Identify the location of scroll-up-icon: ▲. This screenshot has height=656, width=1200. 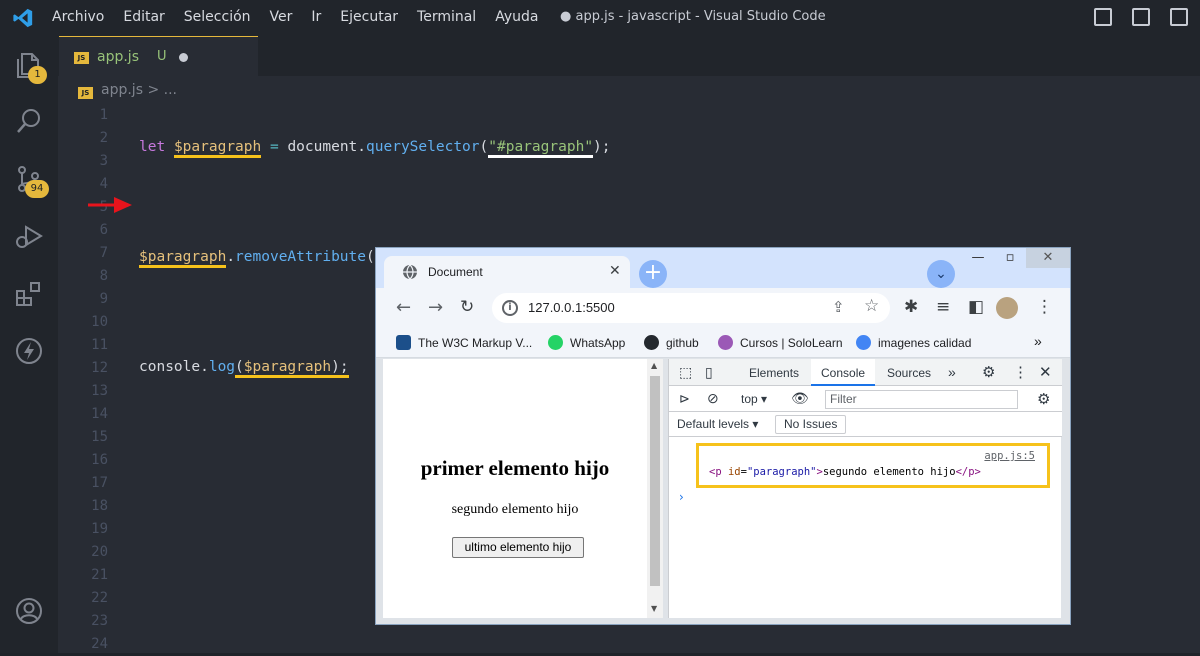
(654, 365).